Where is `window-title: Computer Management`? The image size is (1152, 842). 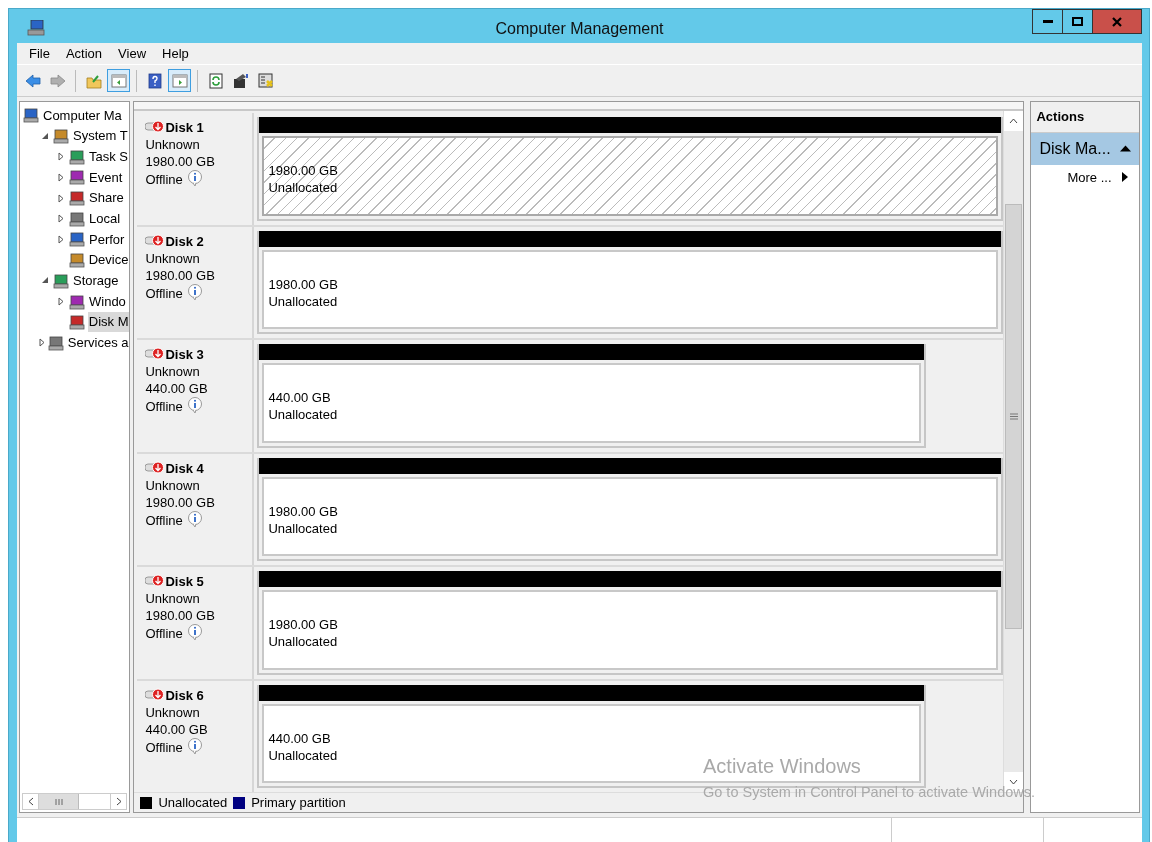
window-title: Computer Management is located at coordinates (579, 29).